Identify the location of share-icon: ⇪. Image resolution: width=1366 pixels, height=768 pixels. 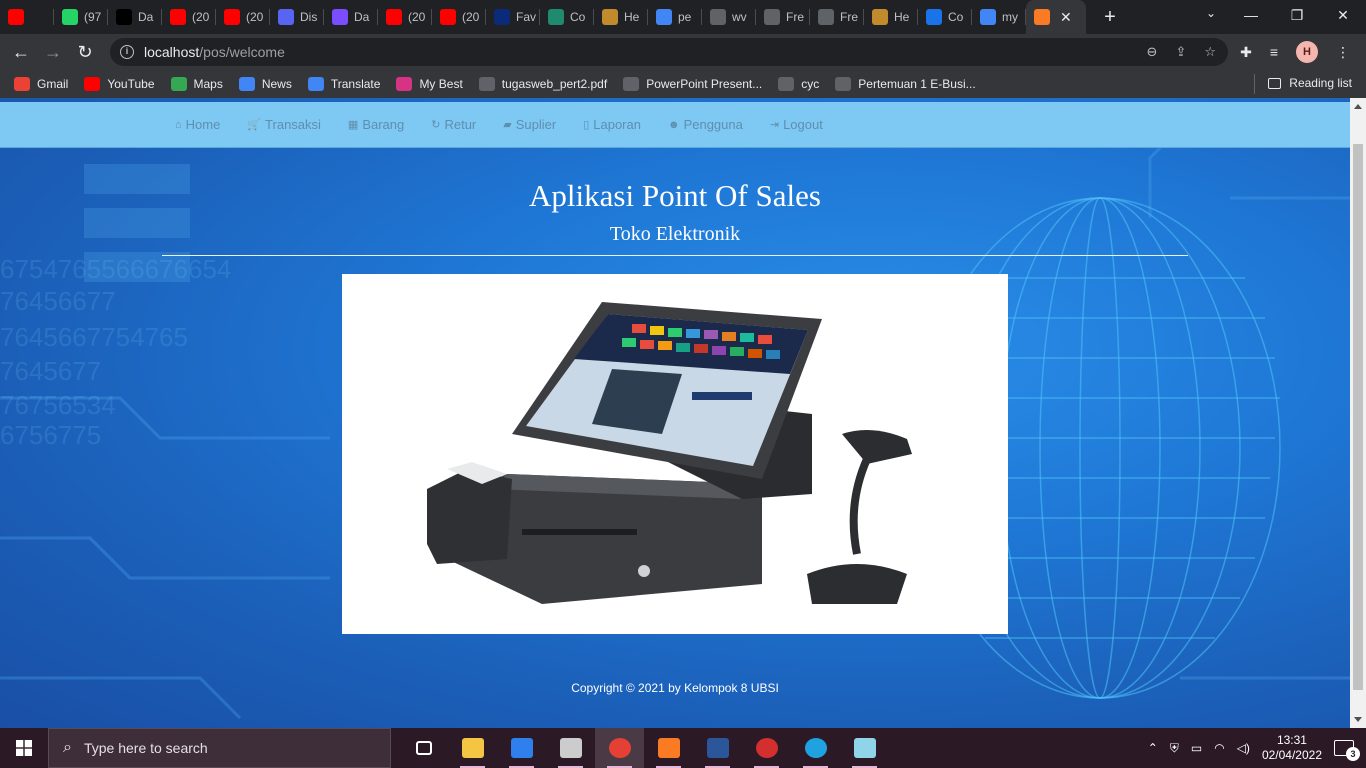
(1180, 52).